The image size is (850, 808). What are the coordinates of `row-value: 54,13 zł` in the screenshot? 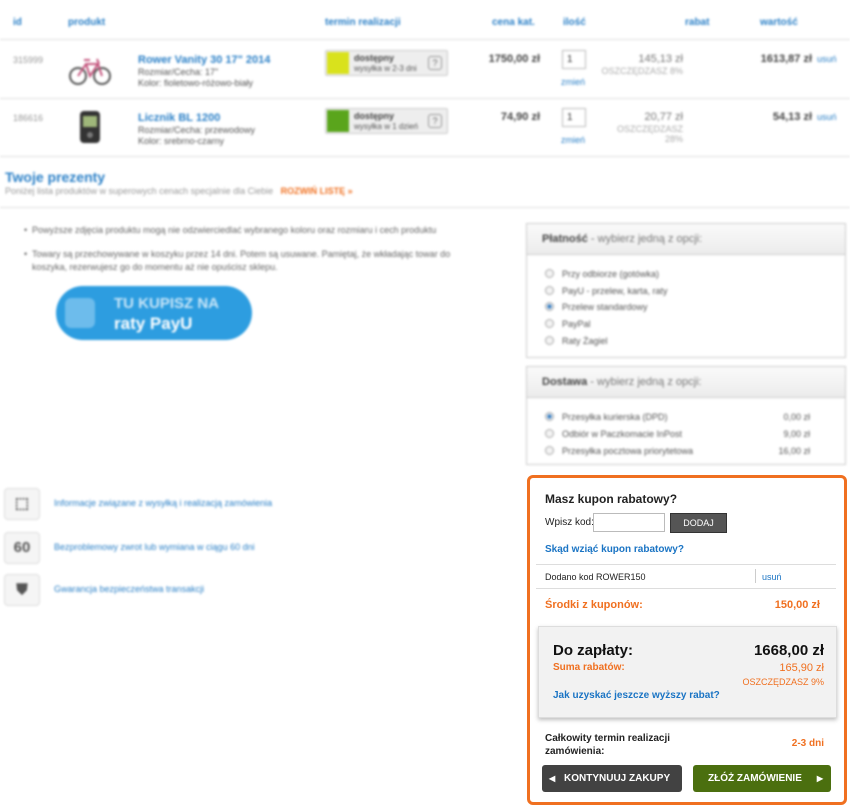 It's located at (792, 117).